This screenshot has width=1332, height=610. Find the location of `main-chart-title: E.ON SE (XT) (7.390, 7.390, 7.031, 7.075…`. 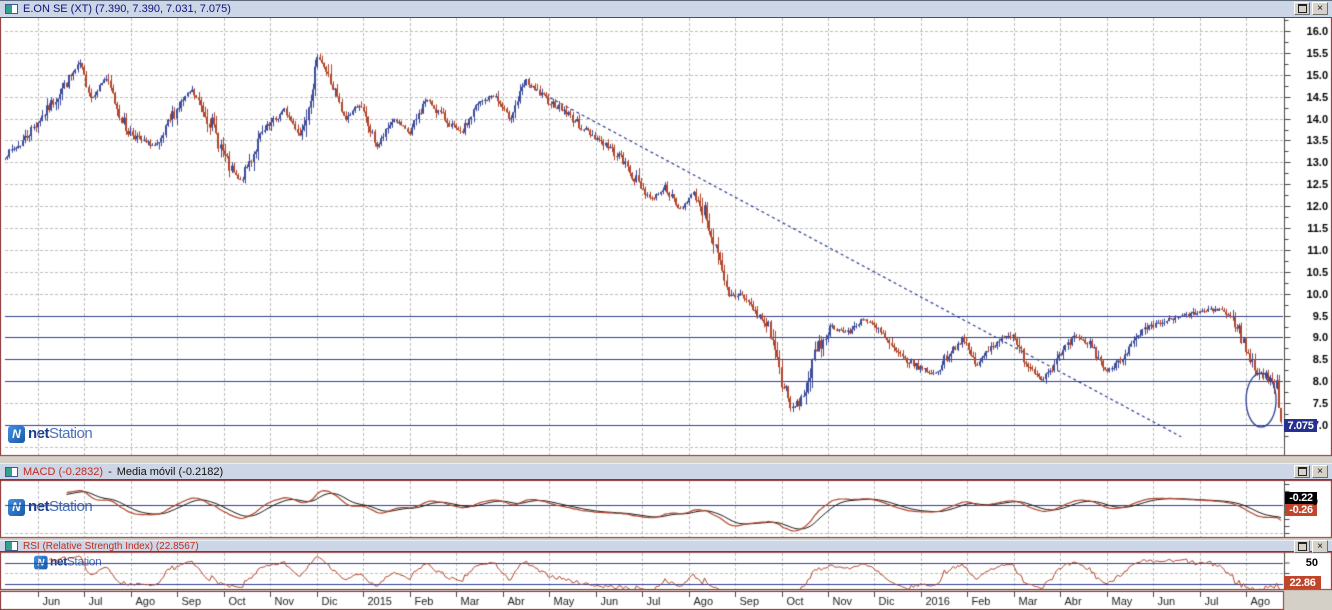

main-chart-title: E.ON SE (XT) (7.390, 7.390, 7.031, 7.075… is located at coordinates (127, 9).